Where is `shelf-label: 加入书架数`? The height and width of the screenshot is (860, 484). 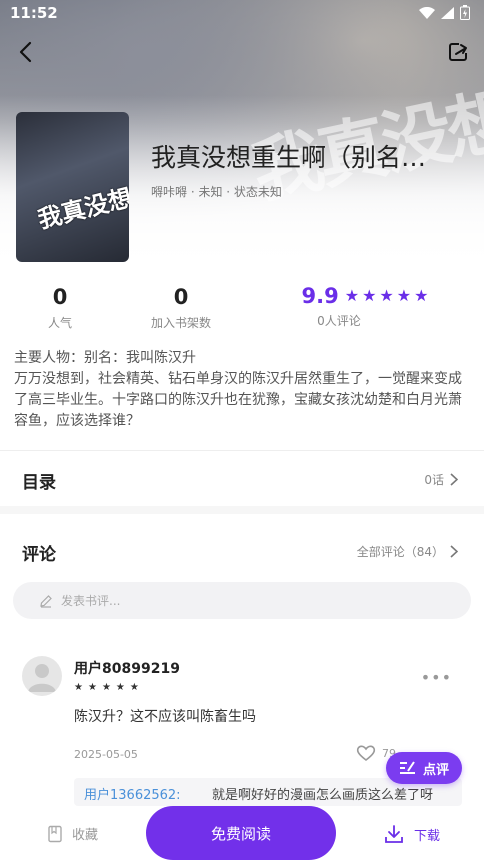
shelf-label: 加入书架数 is located at coordinates (180, 323).